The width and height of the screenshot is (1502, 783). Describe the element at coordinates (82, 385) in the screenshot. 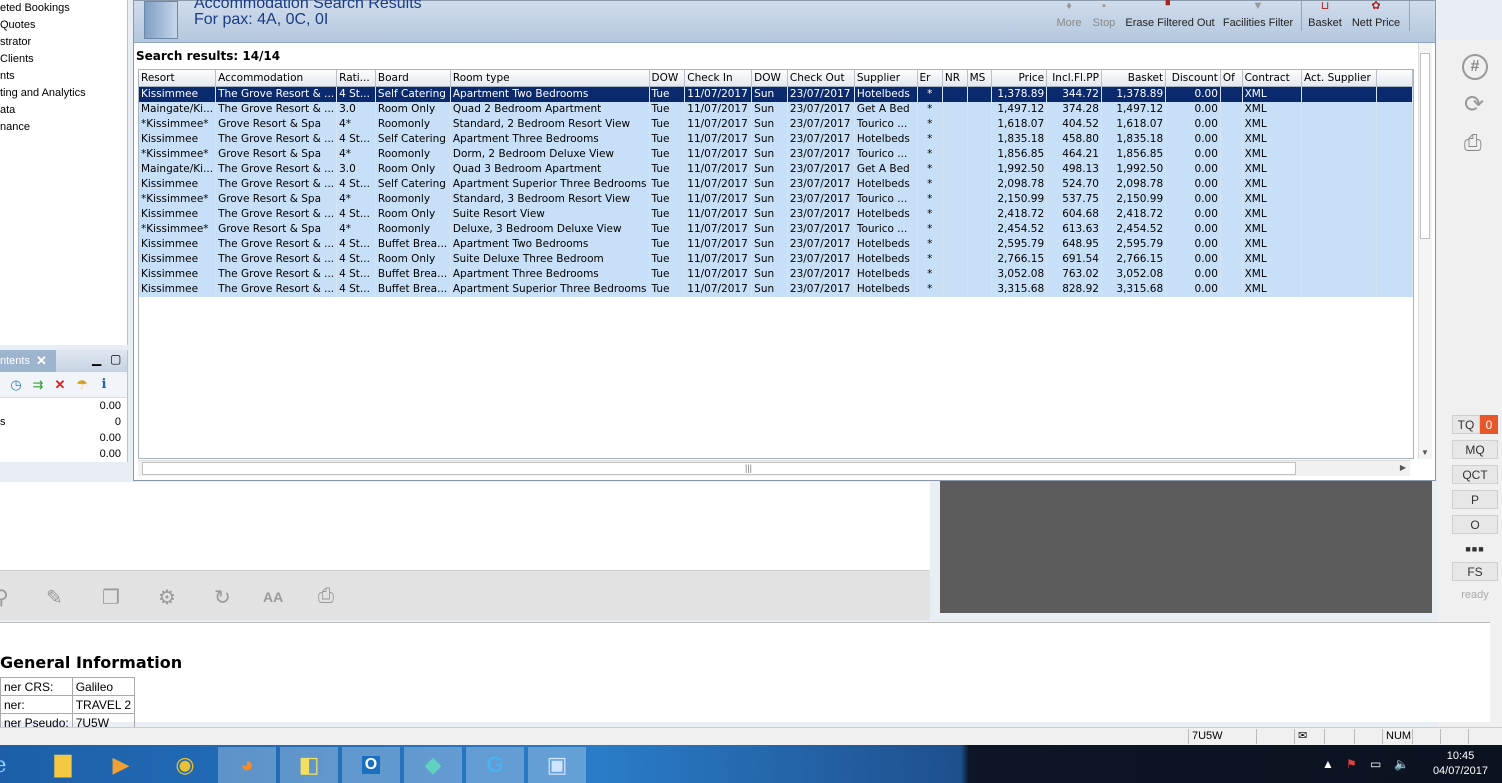

I see `island-icon: ☂` at that location.